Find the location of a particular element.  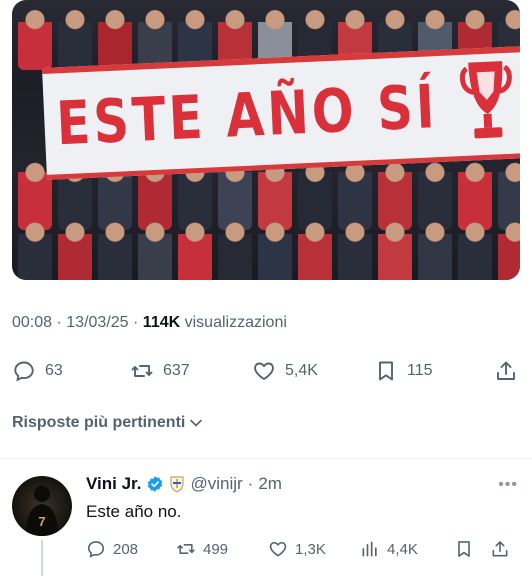

reply-share-button is located at coordinates (500, 549).